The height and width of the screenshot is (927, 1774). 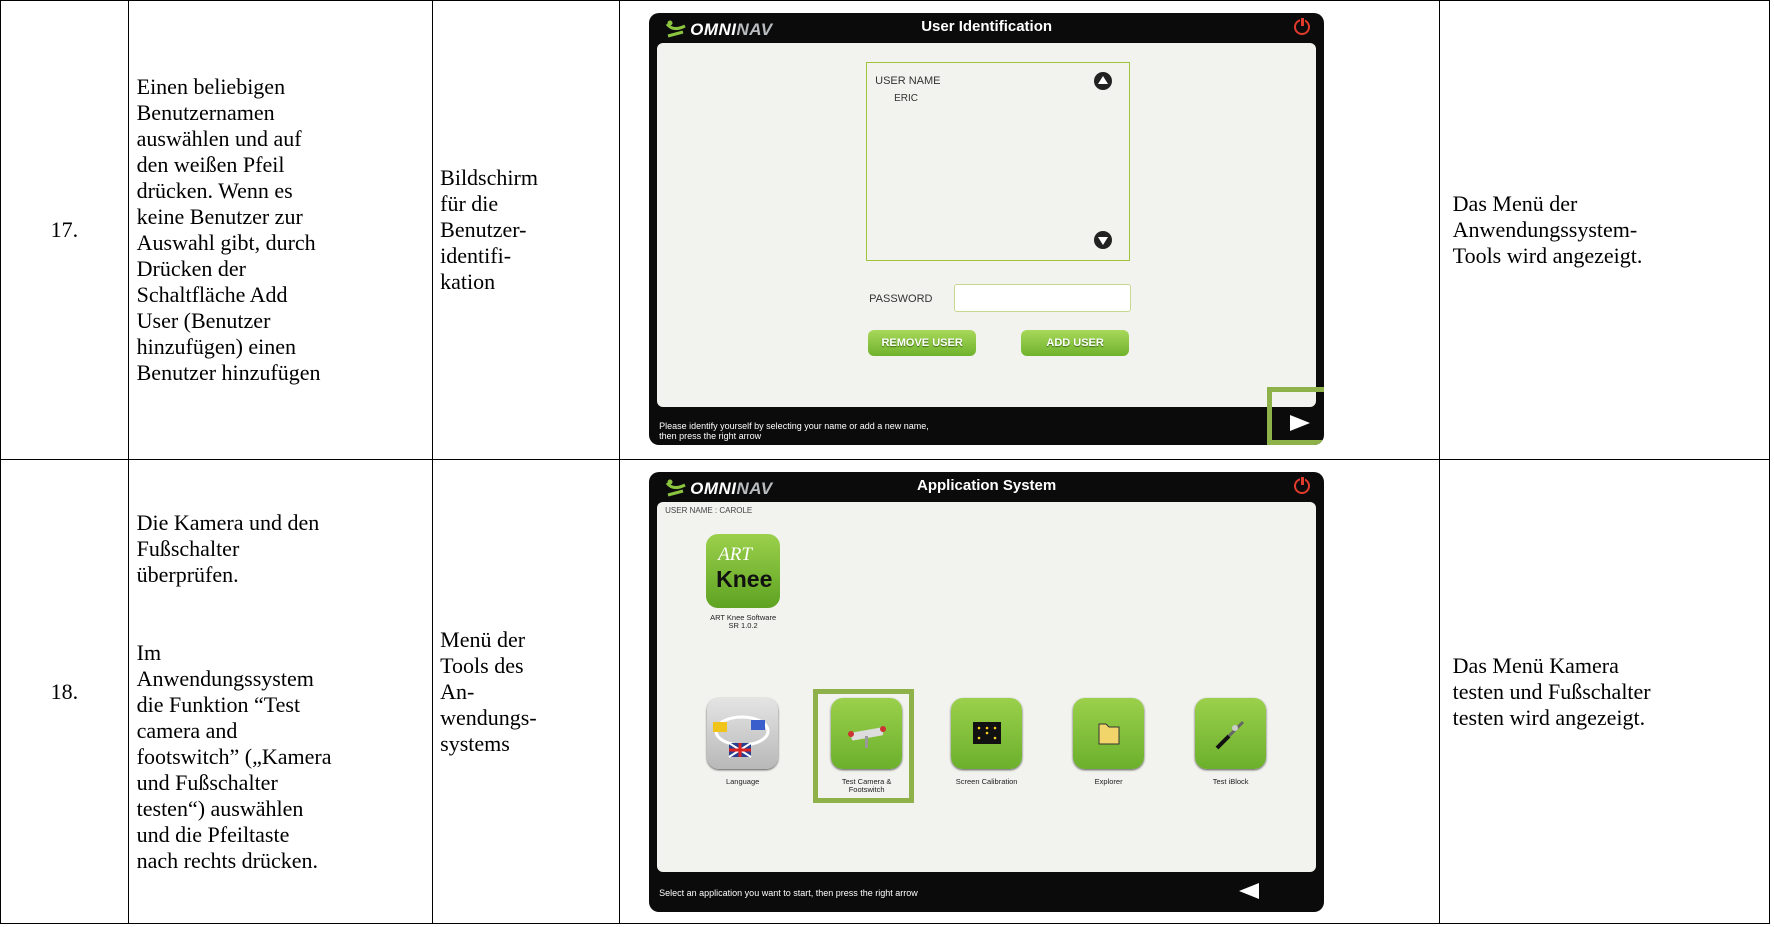 What do you see at coordinates (901, 299) in the screenshot?
I see `password-label: PASSWORD` at bounding box center [901, 299].